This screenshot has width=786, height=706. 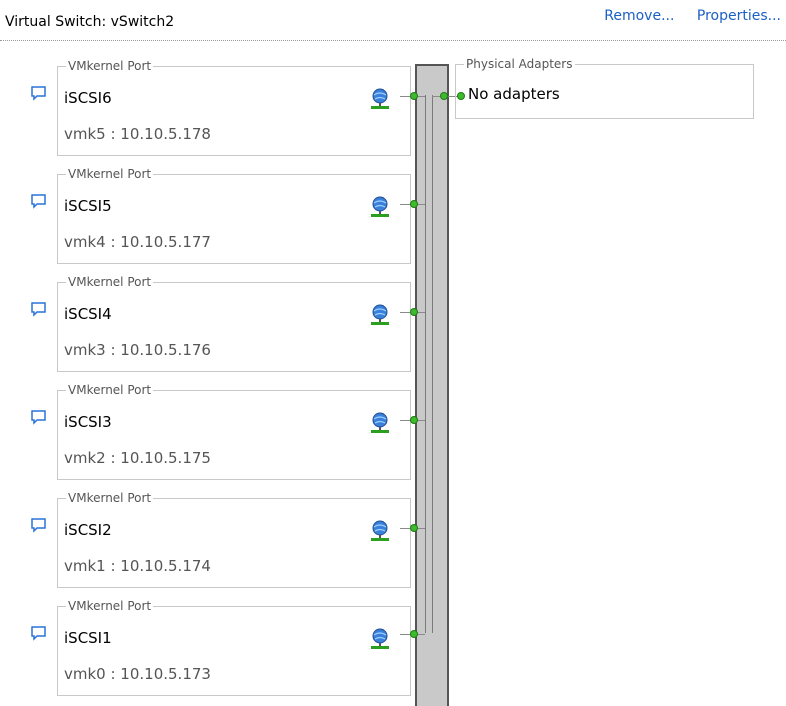 I want to click on port-vmk-address: vmk2 : 10.10.5.175, so click(x=137, y=458).